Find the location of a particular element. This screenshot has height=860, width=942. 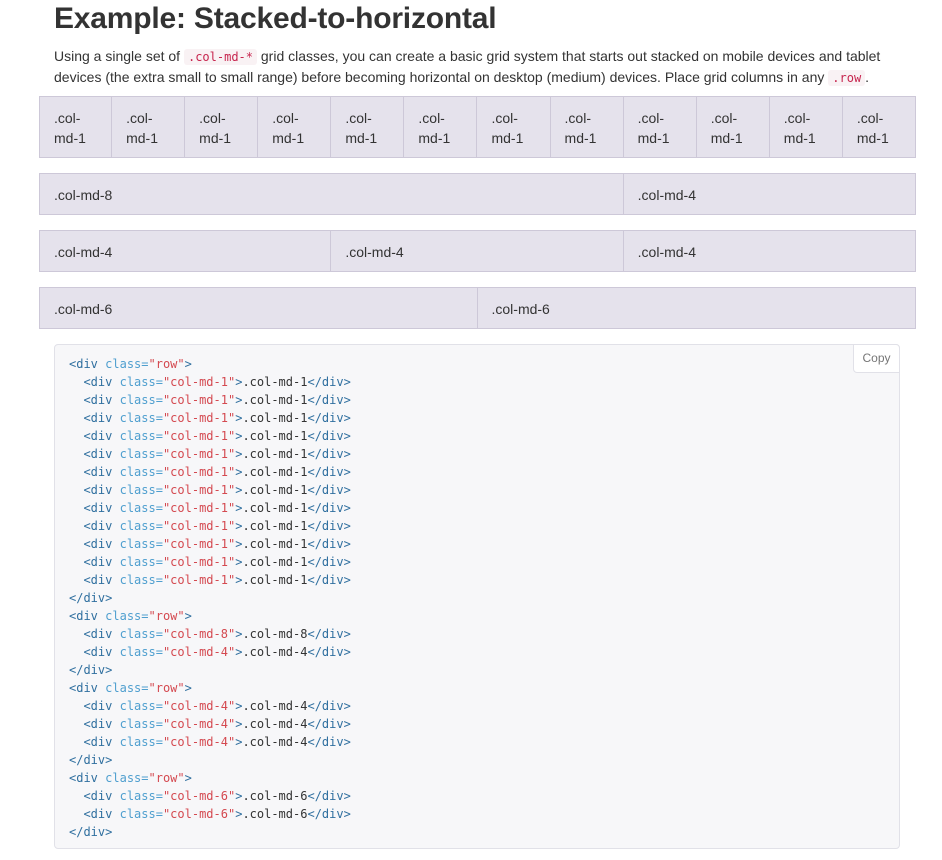

grid-row: .col-md-8 .col-md-4 is located at coordinates (477, 194).